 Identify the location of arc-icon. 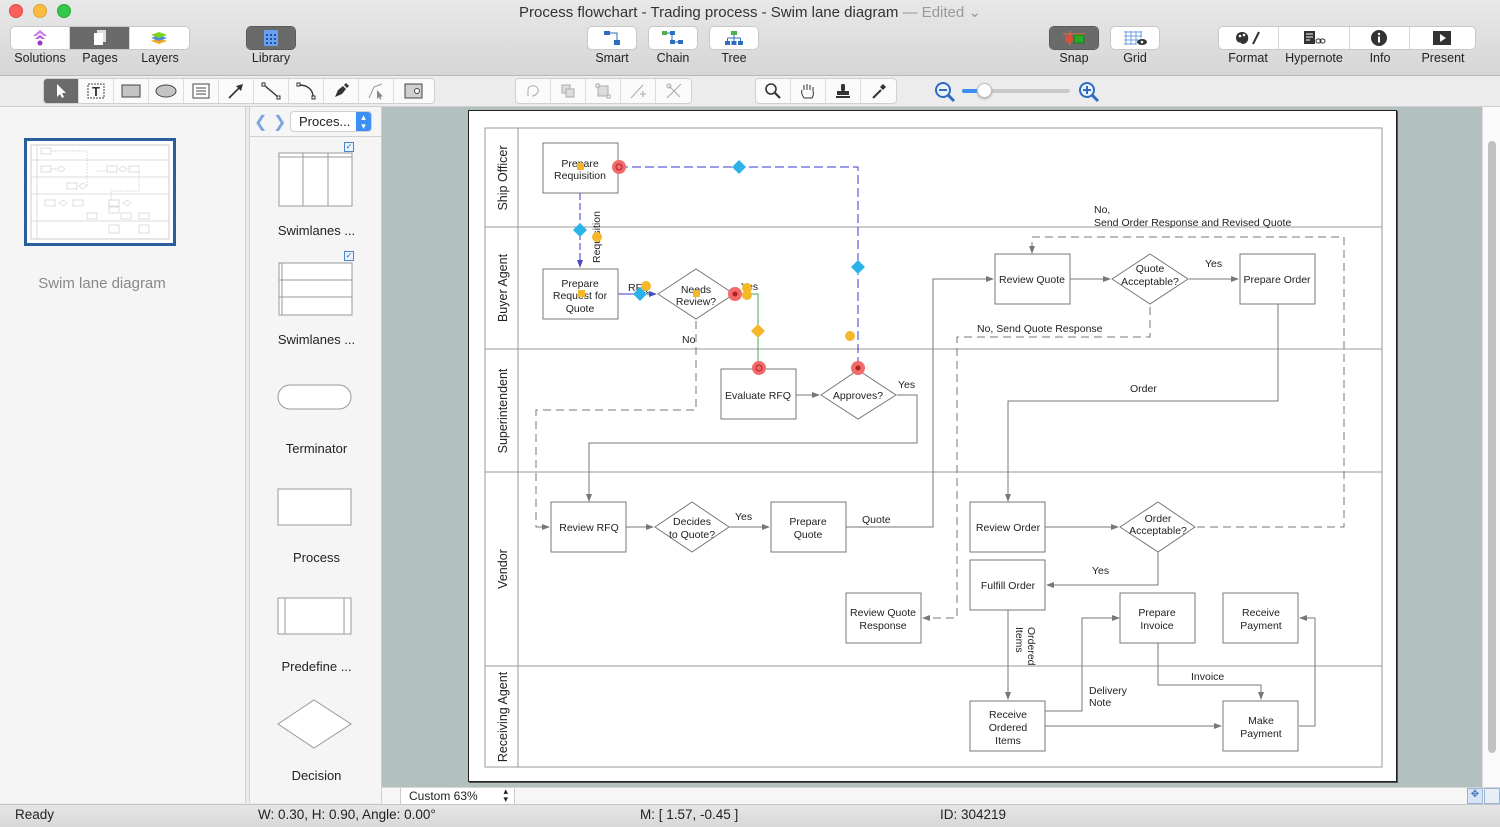
(306, 91).